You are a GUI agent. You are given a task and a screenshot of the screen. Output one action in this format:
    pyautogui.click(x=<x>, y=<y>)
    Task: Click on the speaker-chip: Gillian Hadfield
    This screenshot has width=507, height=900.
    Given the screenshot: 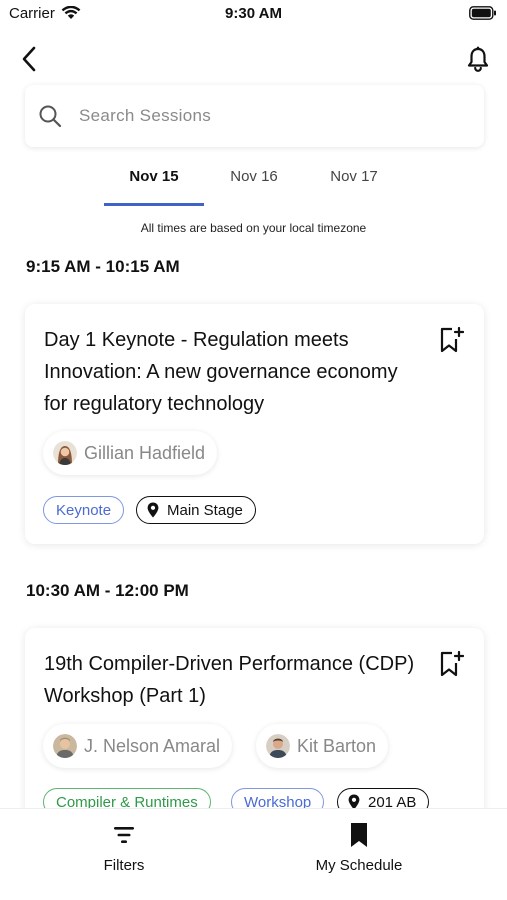 What is the action you would take?
    pyautogui.click(x=130, y=453)
    